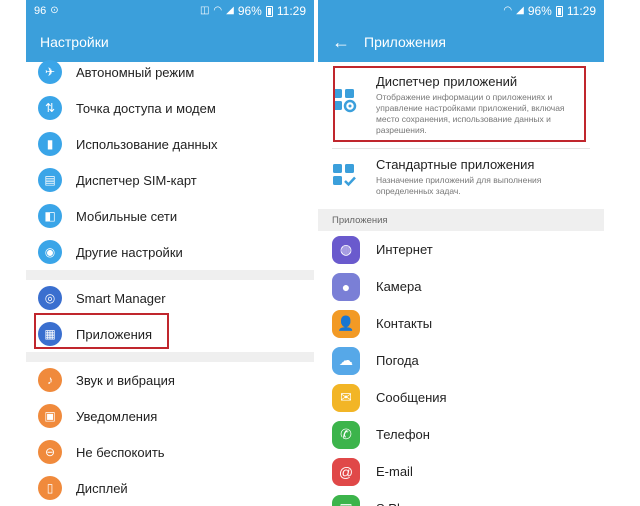  I want to click on settings-item: ◎ Smart Manager, so click(170, 298).